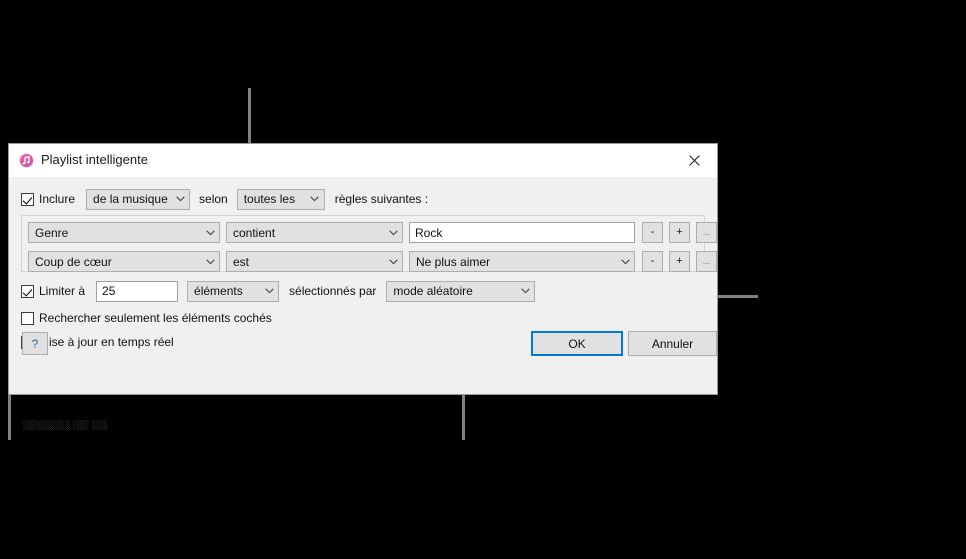 The height and width of the screenshot is (559, 966). What do you see at coordinates (106, 342) in the screenshot?
I see `live-update-label: Mise à jour en temps réel` at bounding box center [106, 342].